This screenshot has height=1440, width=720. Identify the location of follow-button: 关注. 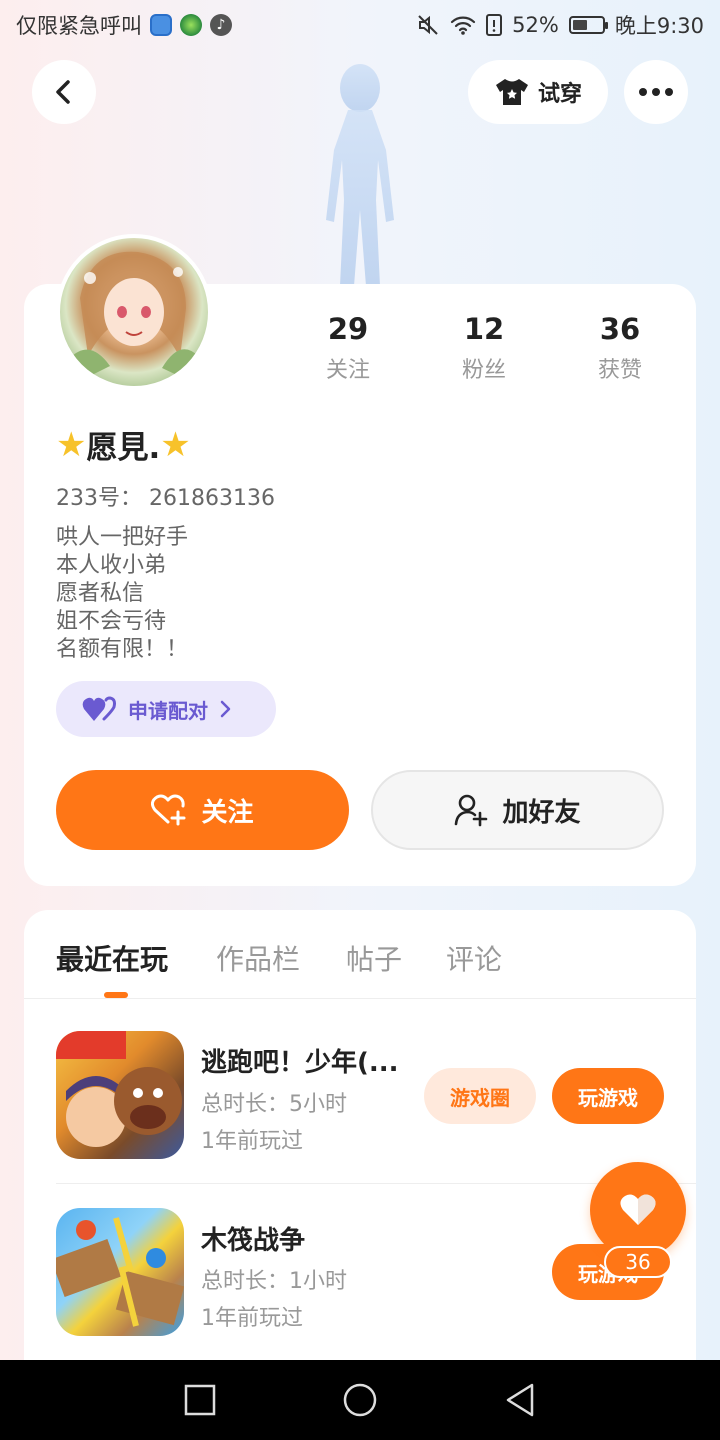
(202, 810).